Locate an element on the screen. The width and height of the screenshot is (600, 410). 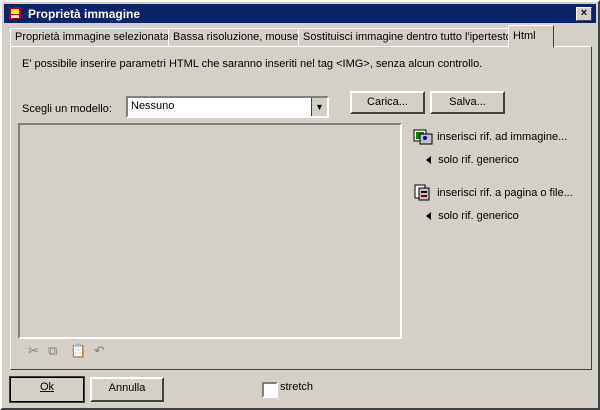
cancel-button: Annulla is located at coordinates (127, 389).